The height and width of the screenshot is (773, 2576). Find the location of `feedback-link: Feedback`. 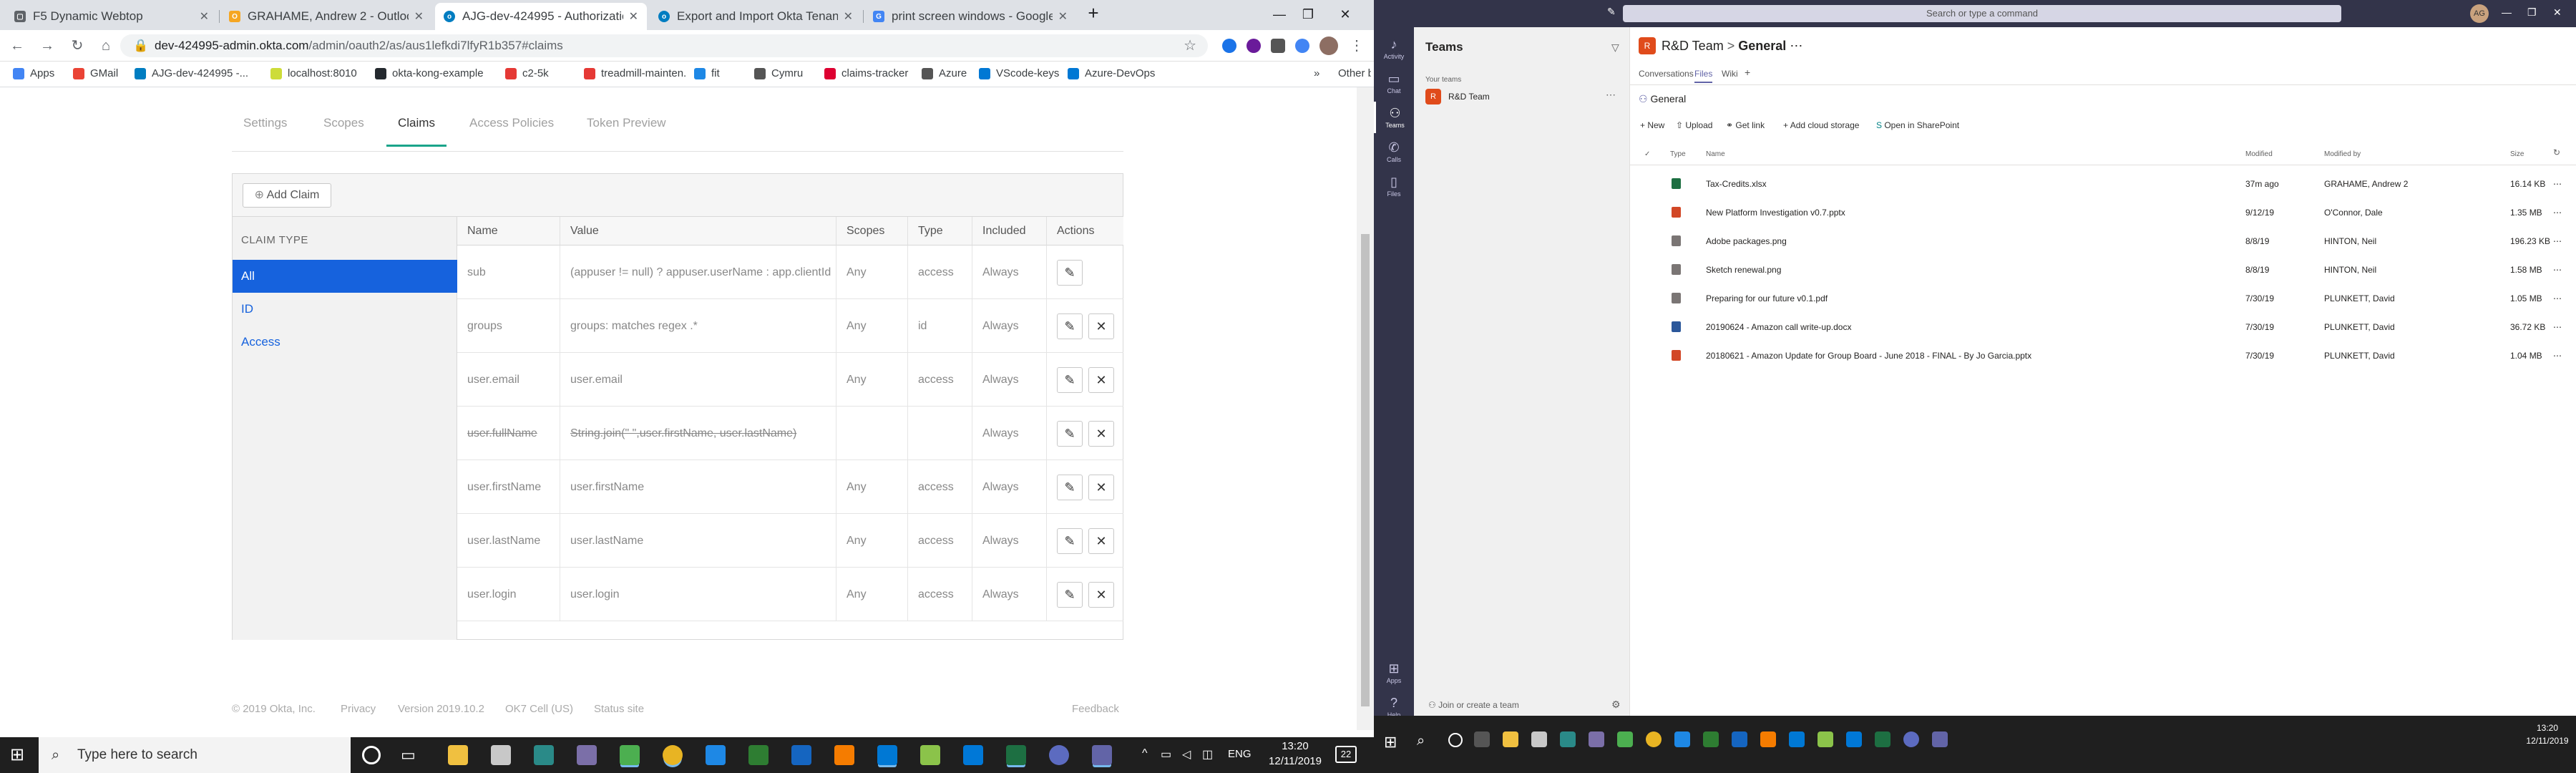

feedback-link: Feedback is located at coordinates (1095, 709).